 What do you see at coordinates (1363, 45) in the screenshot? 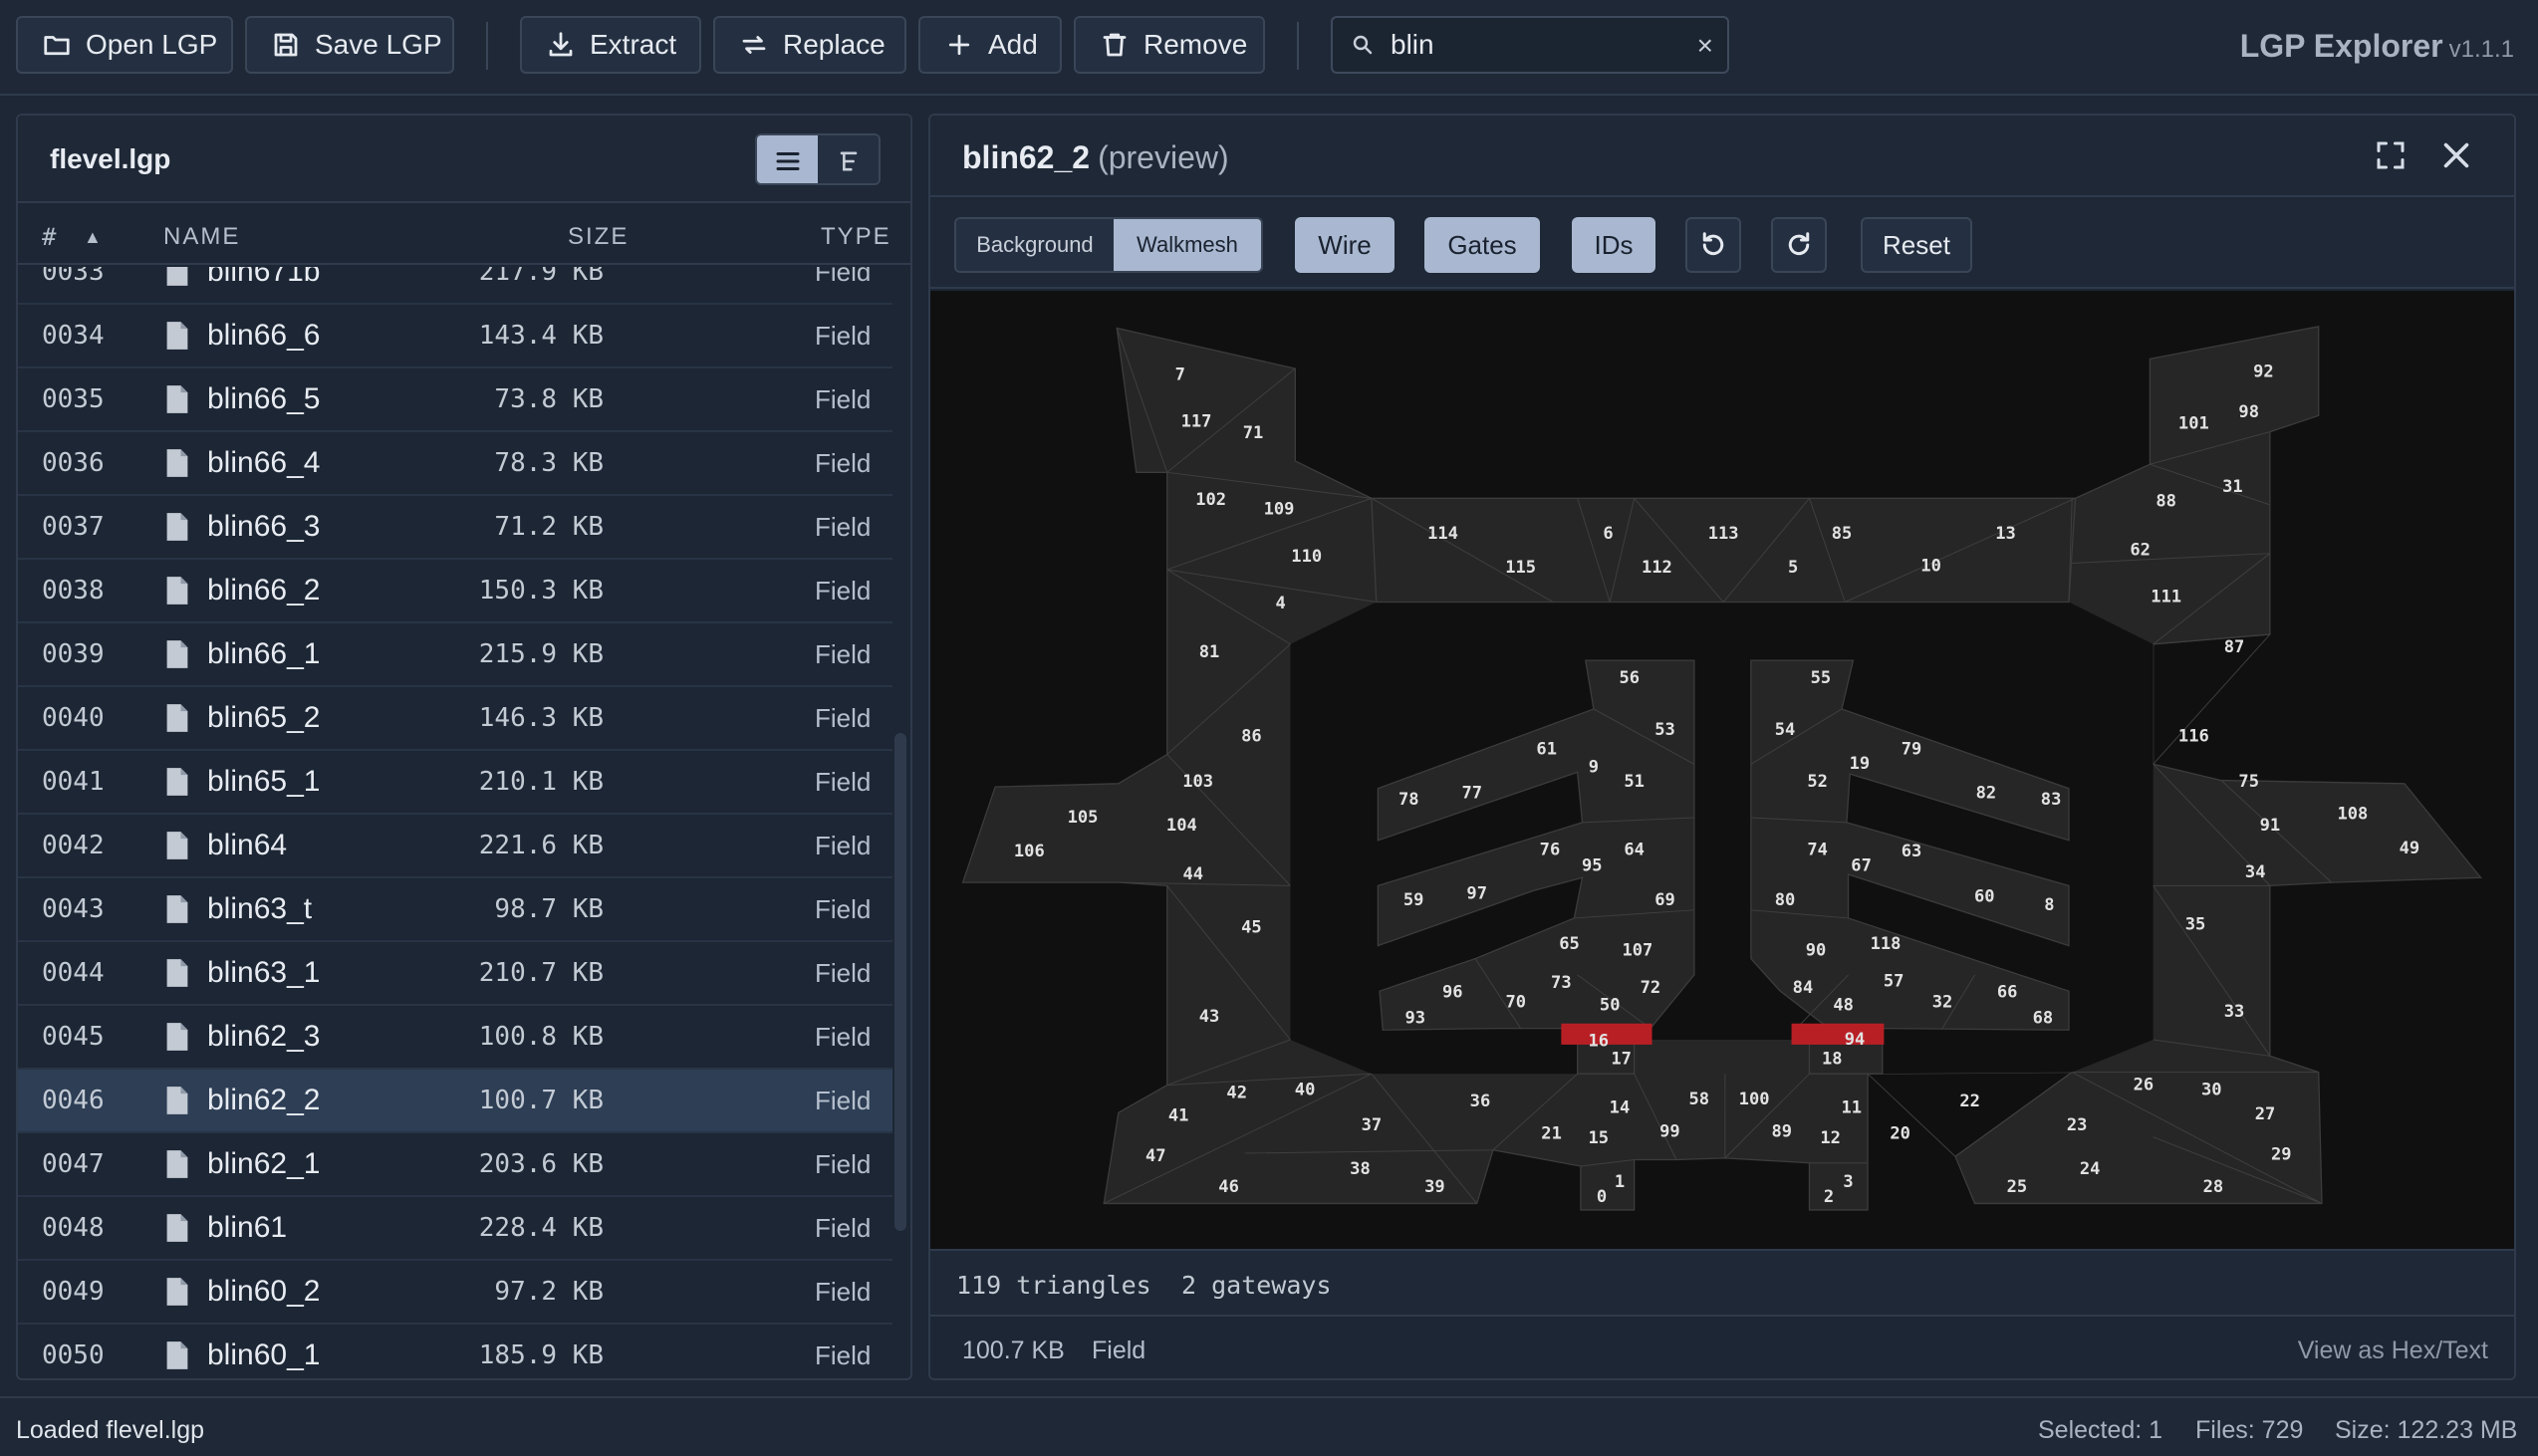
I see `search-icon` at bounding box center [1363, 45].